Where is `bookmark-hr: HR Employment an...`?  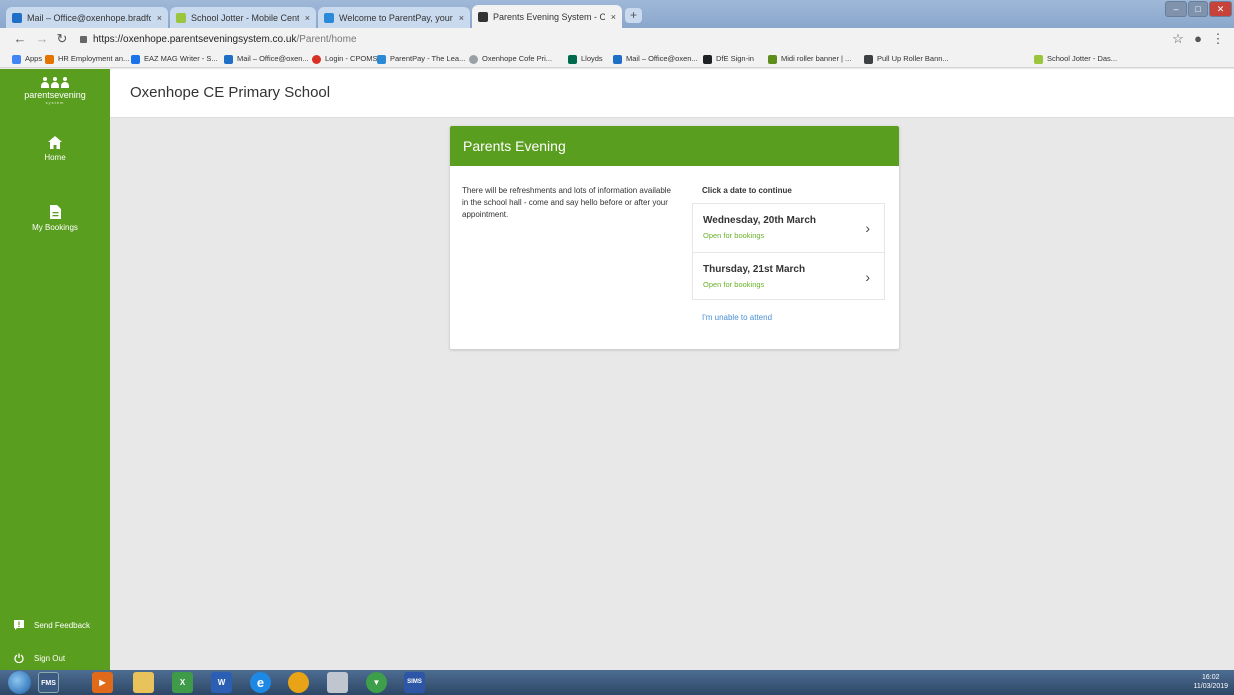 bookmark-hr: HR Employment an... is located at coordinates (87, 59).